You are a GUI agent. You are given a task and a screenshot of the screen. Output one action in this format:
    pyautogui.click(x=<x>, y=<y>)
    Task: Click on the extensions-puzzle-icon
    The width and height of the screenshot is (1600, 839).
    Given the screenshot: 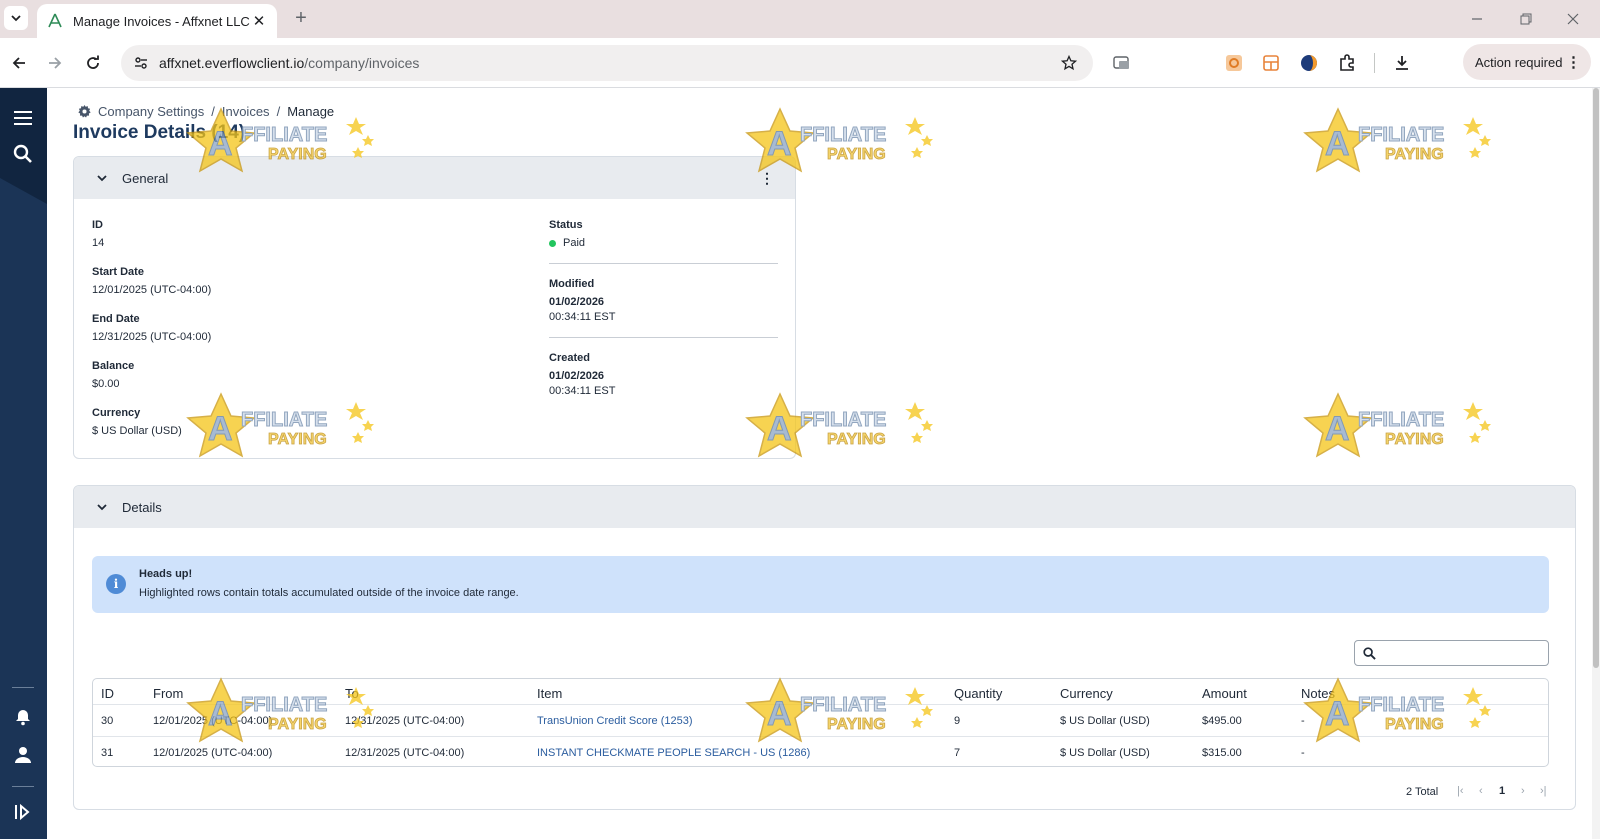 What is the action you would take?
    pyautogui.click(x=1347, y=63)
    